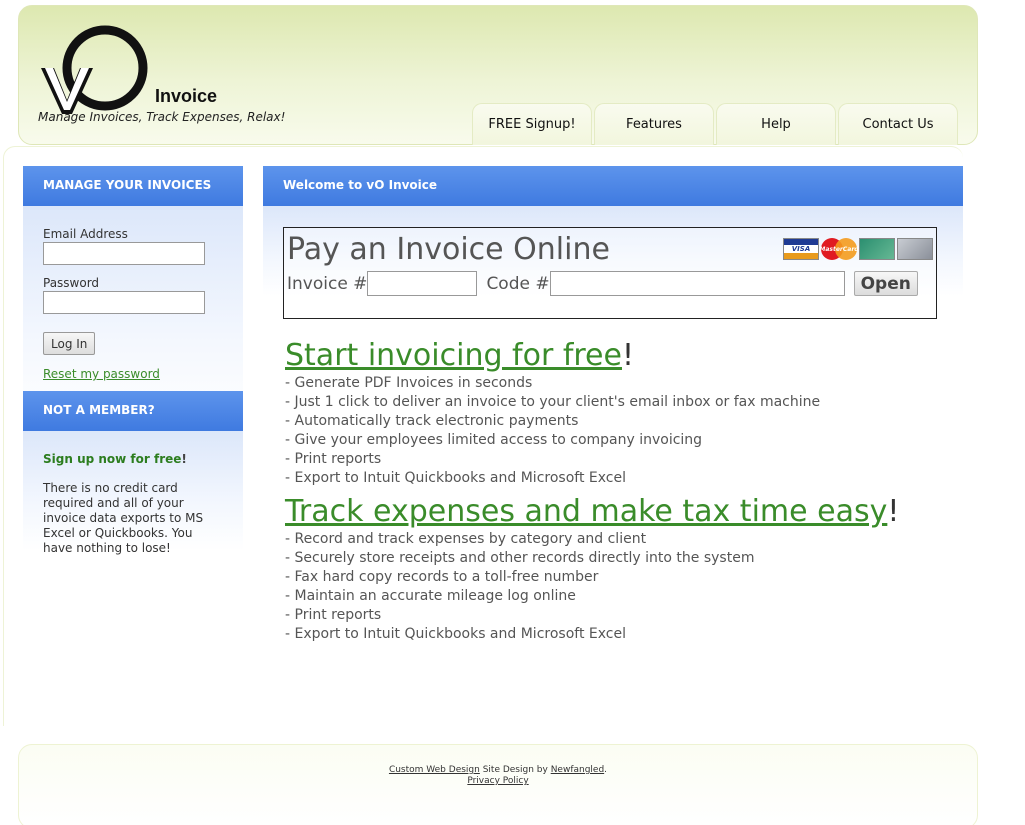 This screenshot has height=825, width=1025. I want to click on track-expenses-link: Track expenses and make tax time easy, so click(586, 511).